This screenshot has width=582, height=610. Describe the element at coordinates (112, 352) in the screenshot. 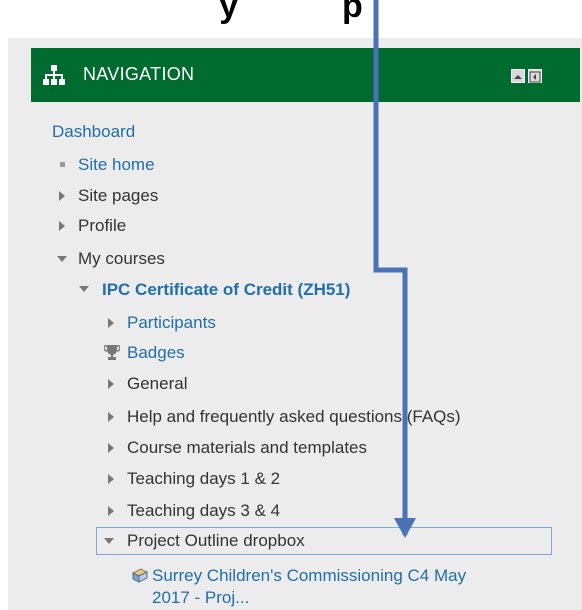

I see `trophy-icon` at that location.